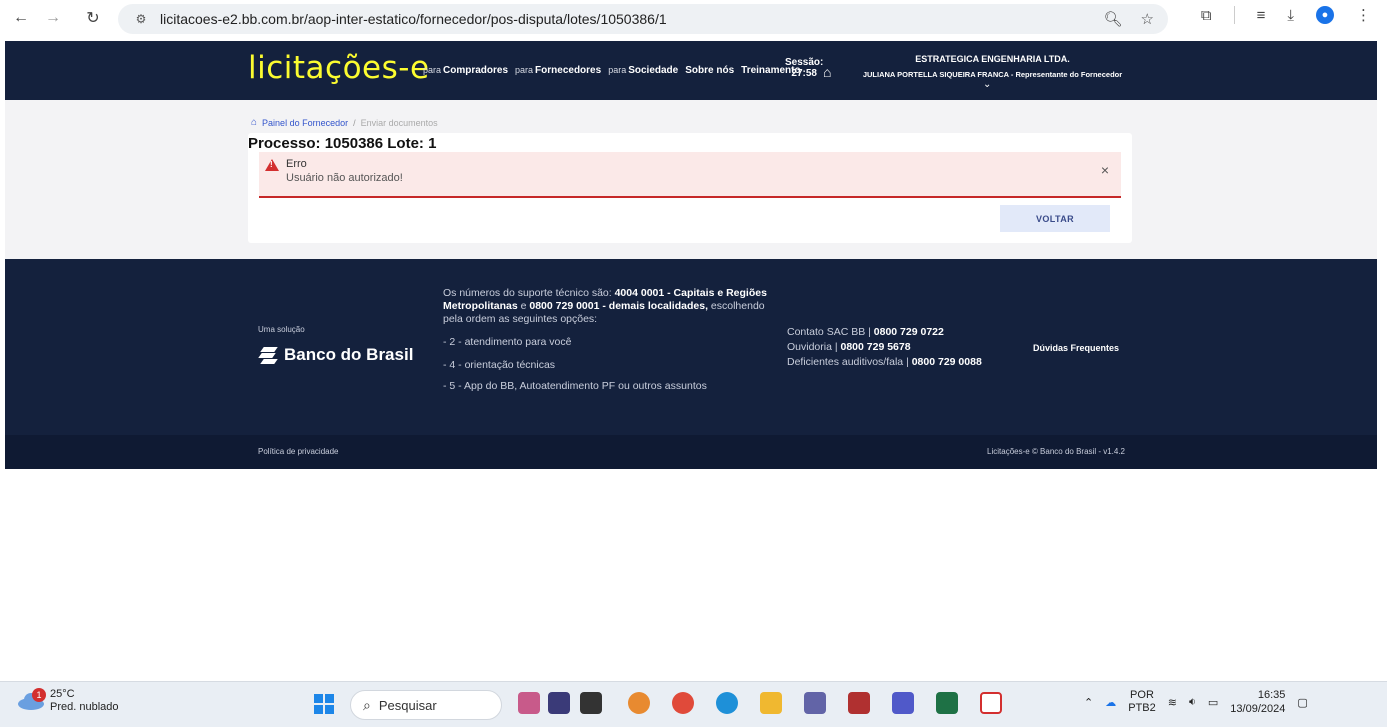 The image size is (1387, 727). What do you see at coordinates (1302, 702) in the screenshot?
I see `notification-icon: ▢` at bounding box center [1302, 702].